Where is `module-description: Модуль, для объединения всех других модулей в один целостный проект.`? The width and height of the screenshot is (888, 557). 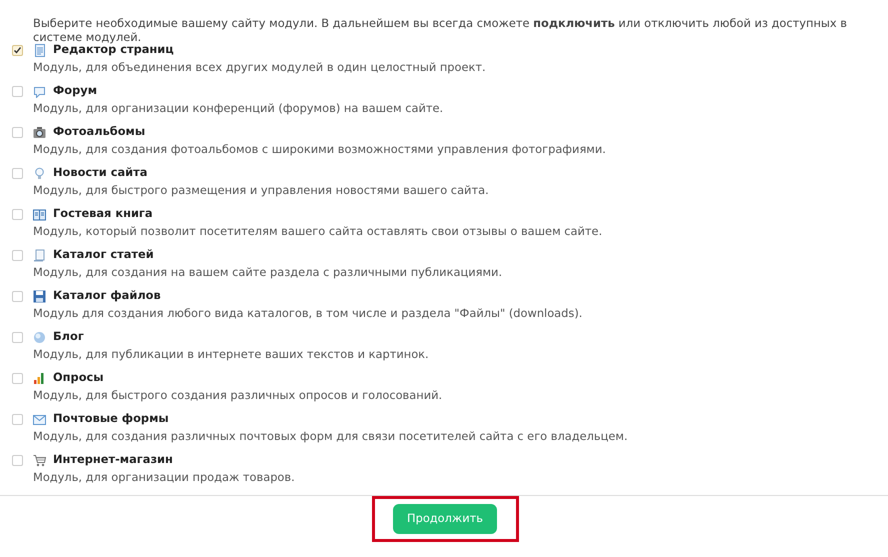
module-description: Модуль, для объединения всех других модулей в один целостный проект. is located at coordinates (259, 67).